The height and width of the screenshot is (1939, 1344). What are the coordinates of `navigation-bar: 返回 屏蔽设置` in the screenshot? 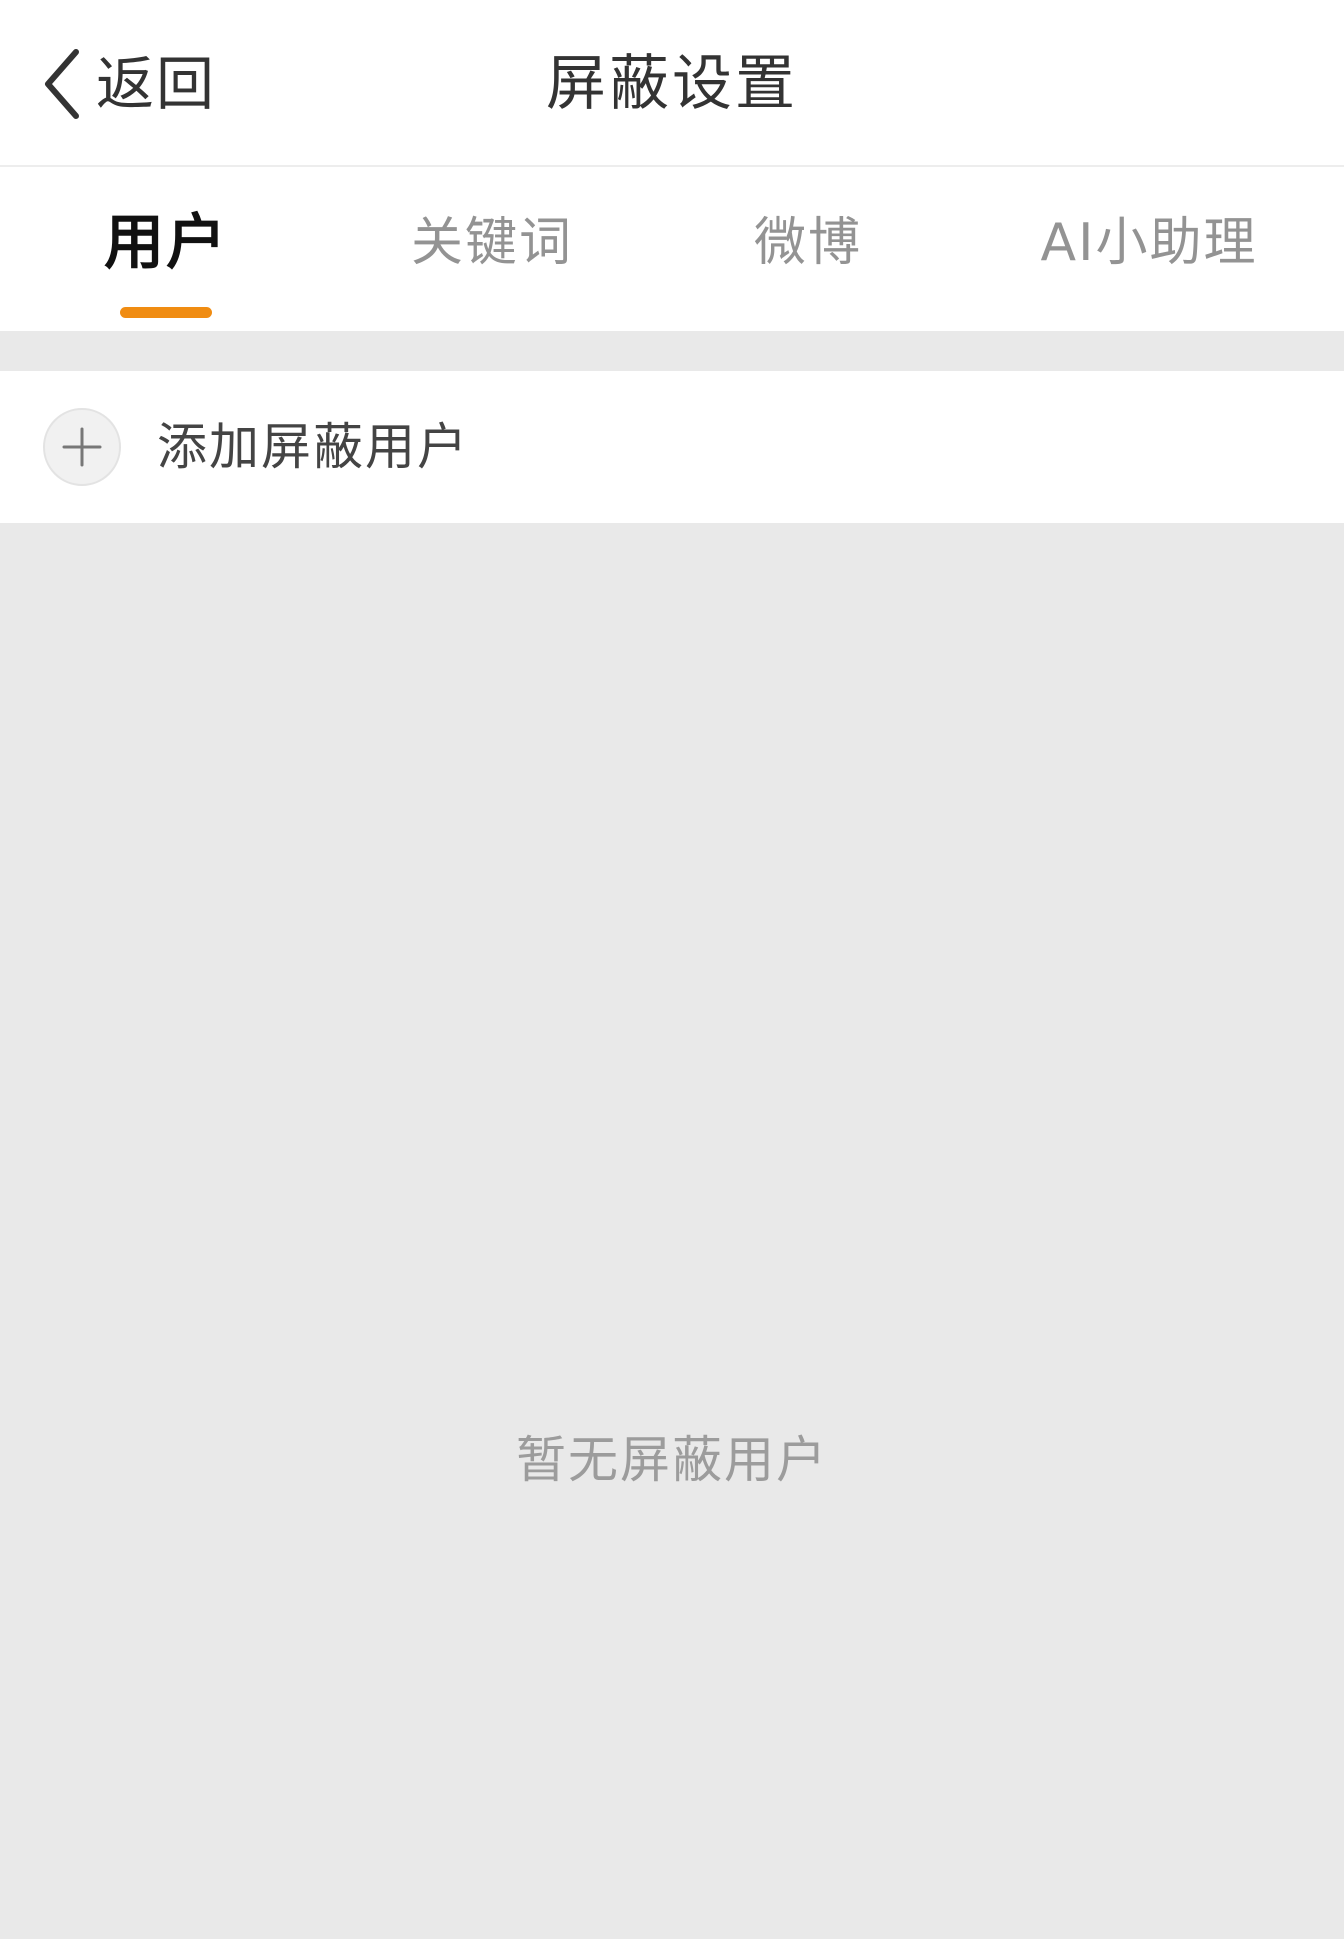 It's located at (672, 83).